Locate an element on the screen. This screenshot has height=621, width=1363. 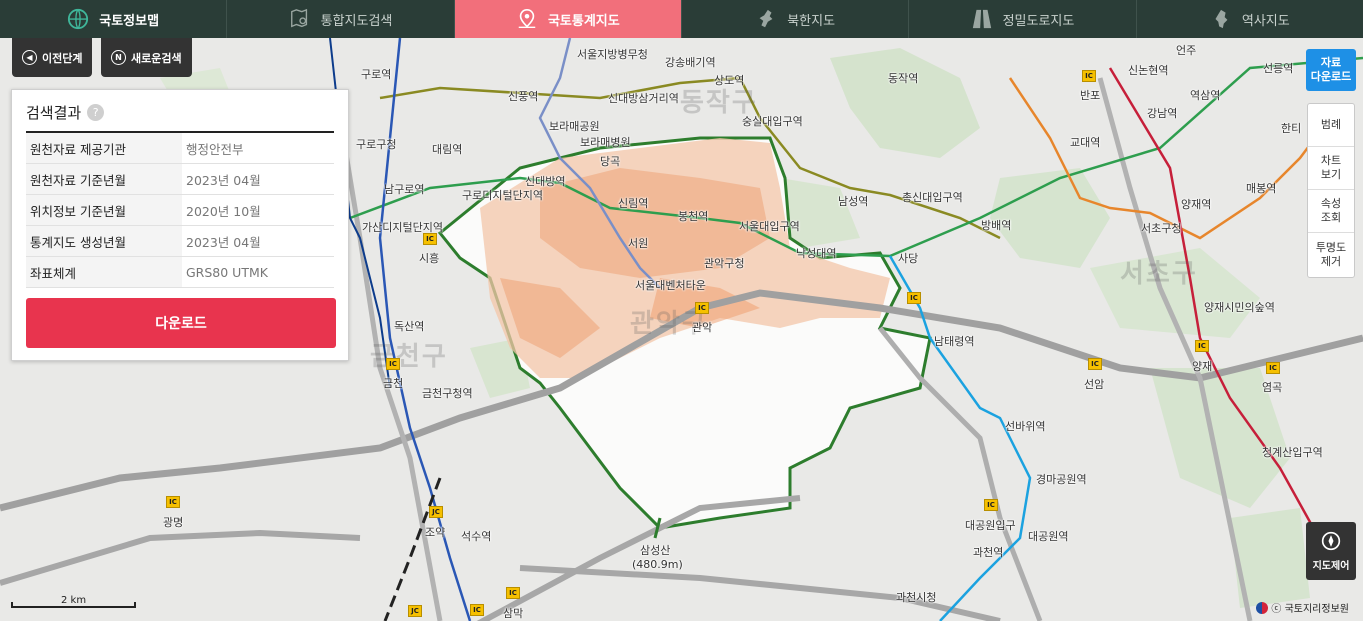
attribute-query-button: 속성 조회 is located at coordinates (1331, 211).